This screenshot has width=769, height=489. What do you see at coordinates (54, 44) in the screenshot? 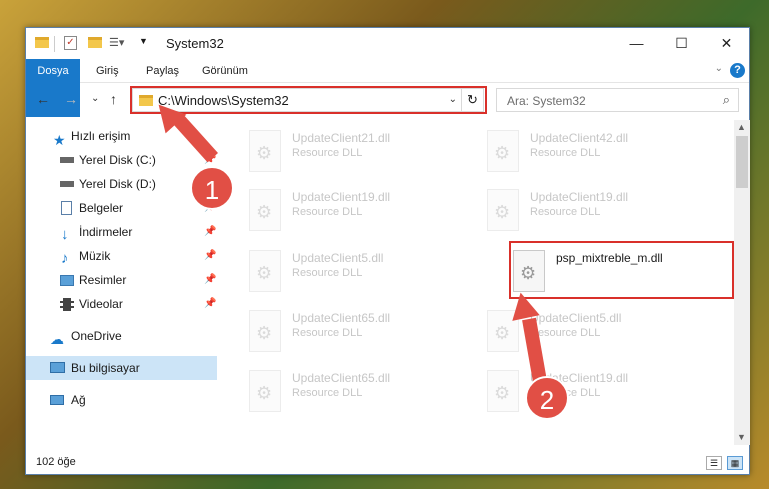
I see `divider` at bounding box center [54, 44].